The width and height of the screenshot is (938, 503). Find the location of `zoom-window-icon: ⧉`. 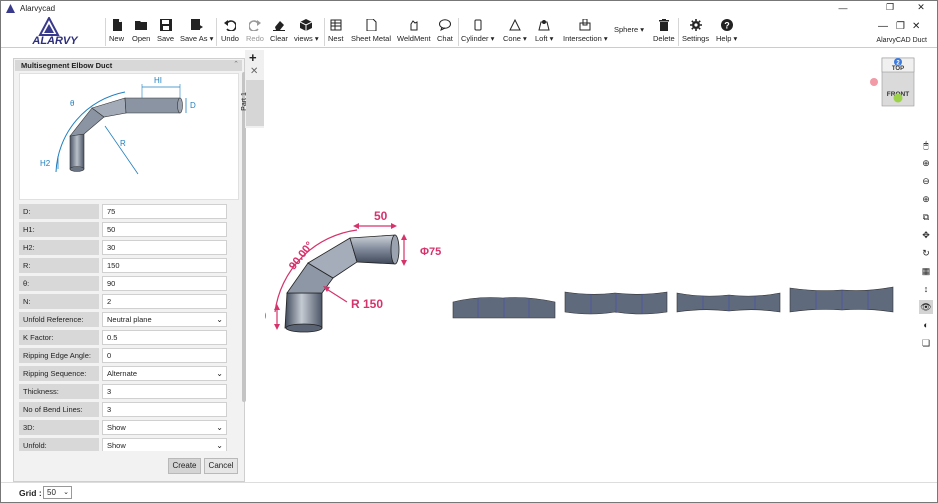

zoom-window-icon: ⧉ is located at coordinates (926, 217).